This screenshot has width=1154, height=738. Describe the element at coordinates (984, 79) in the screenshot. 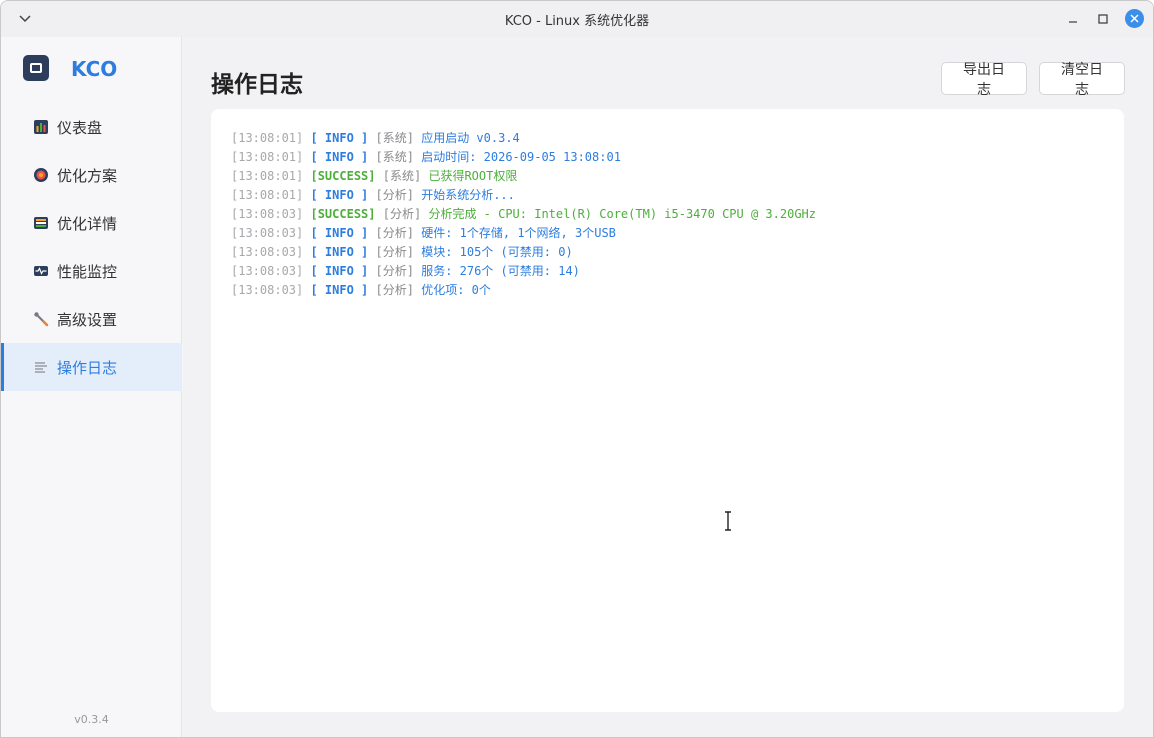

I see `export-logs-button: 导出日志` at that location.